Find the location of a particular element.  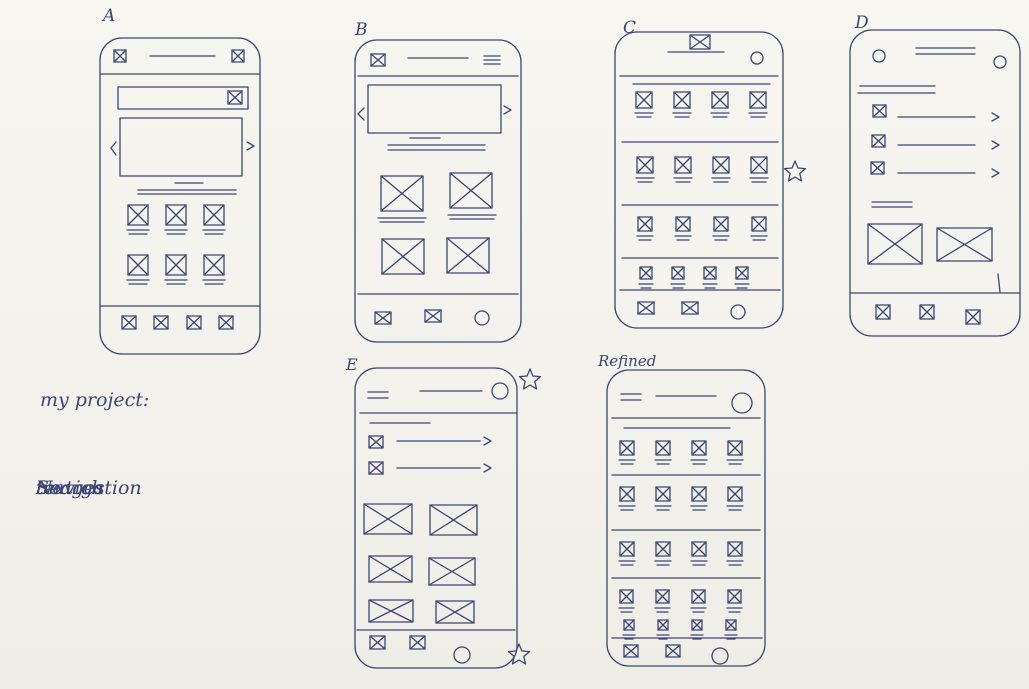

star-icon is located at coordinates (530, 379).